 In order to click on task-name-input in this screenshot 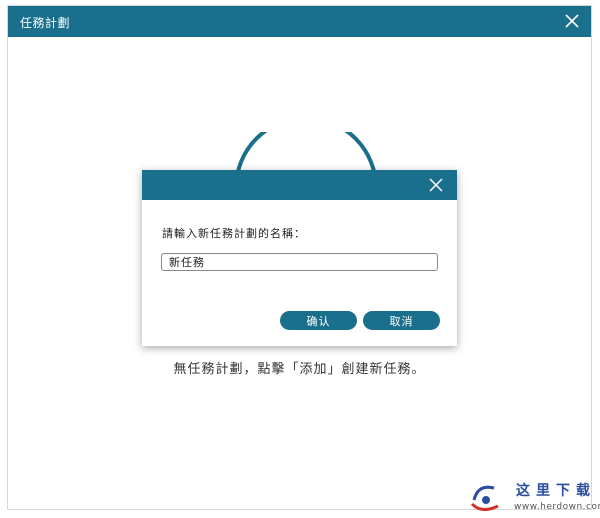, I will do `click(299, 262)`.